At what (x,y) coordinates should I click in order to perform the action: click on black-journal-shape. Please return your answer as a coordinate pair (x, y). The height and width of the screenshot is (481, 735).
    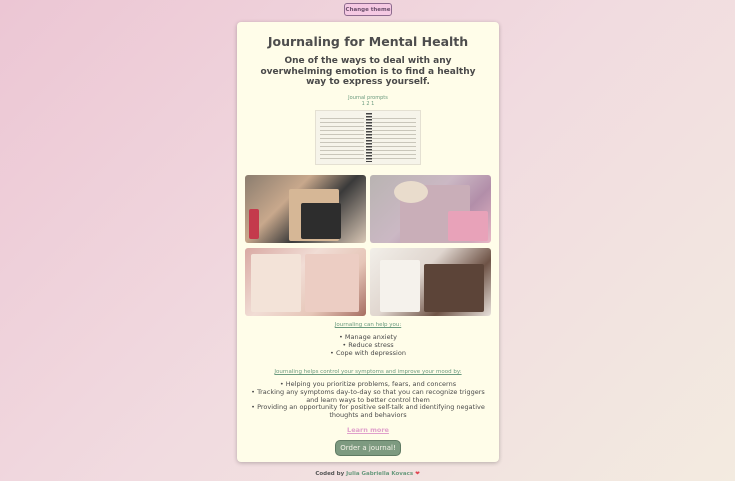
    Looking at the image, I should click on (321, 221).